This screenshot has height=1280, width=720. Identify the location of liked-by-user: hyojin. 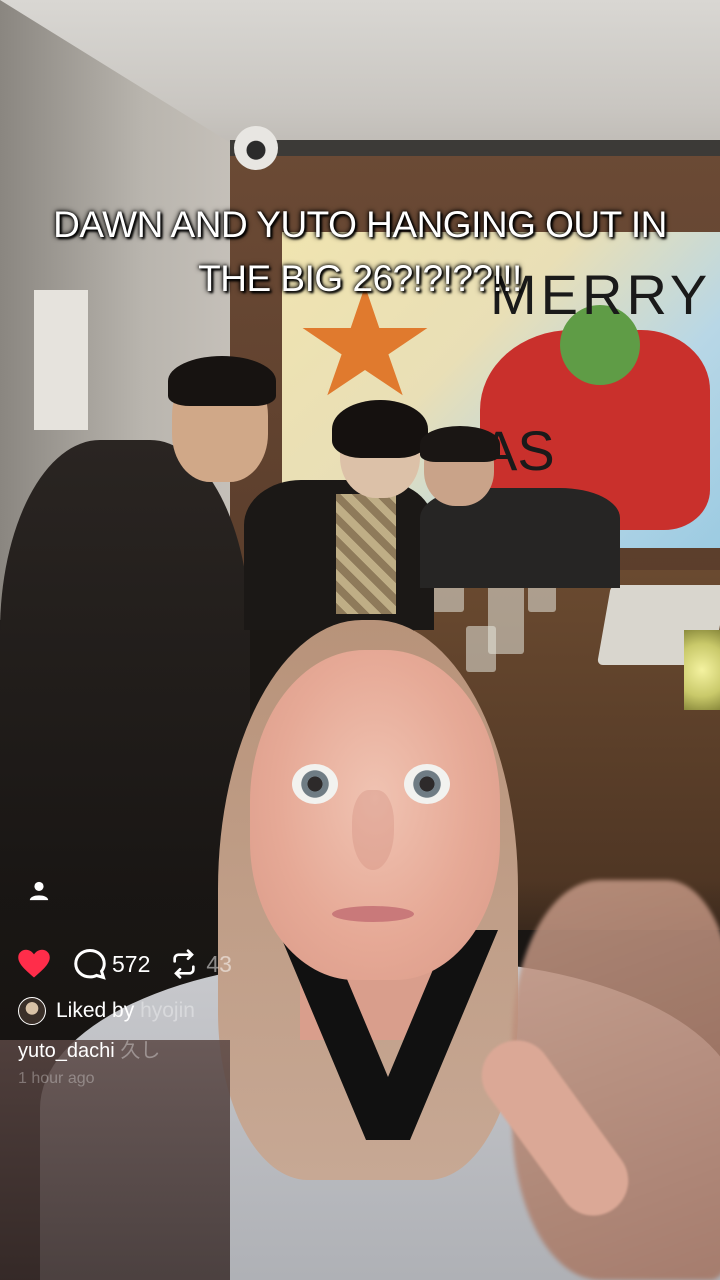
(167, 1010).